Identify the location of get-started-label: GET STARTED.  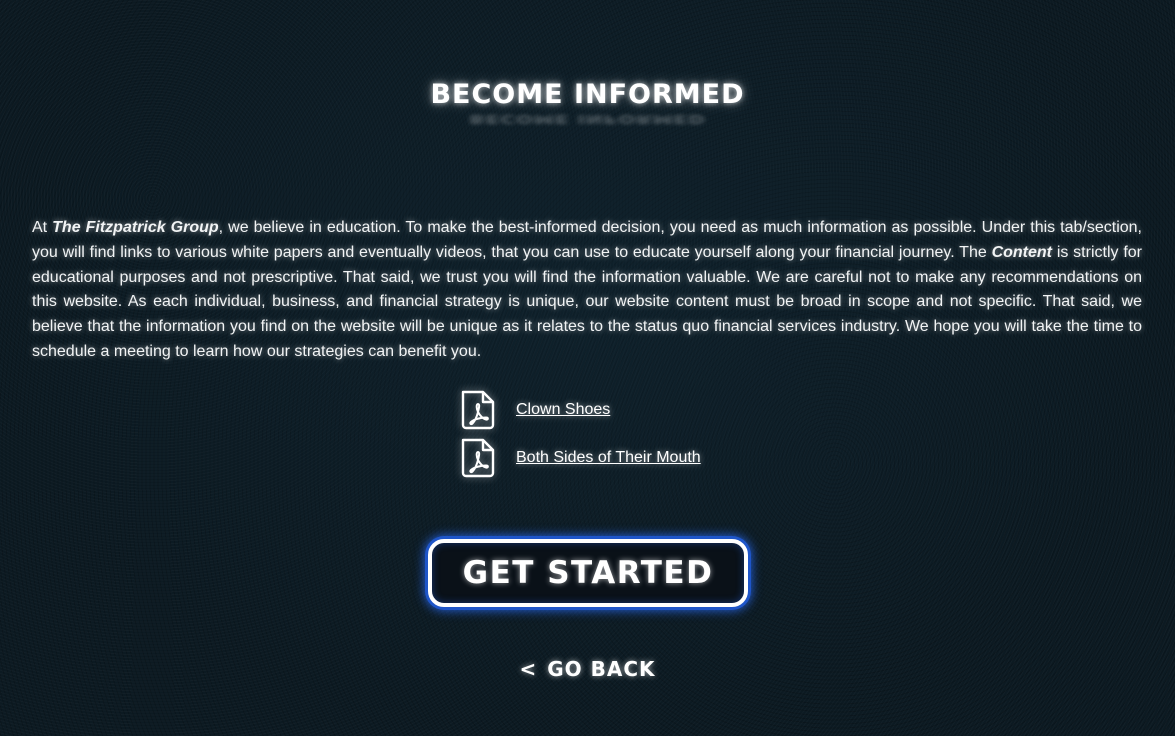
(588, 573).